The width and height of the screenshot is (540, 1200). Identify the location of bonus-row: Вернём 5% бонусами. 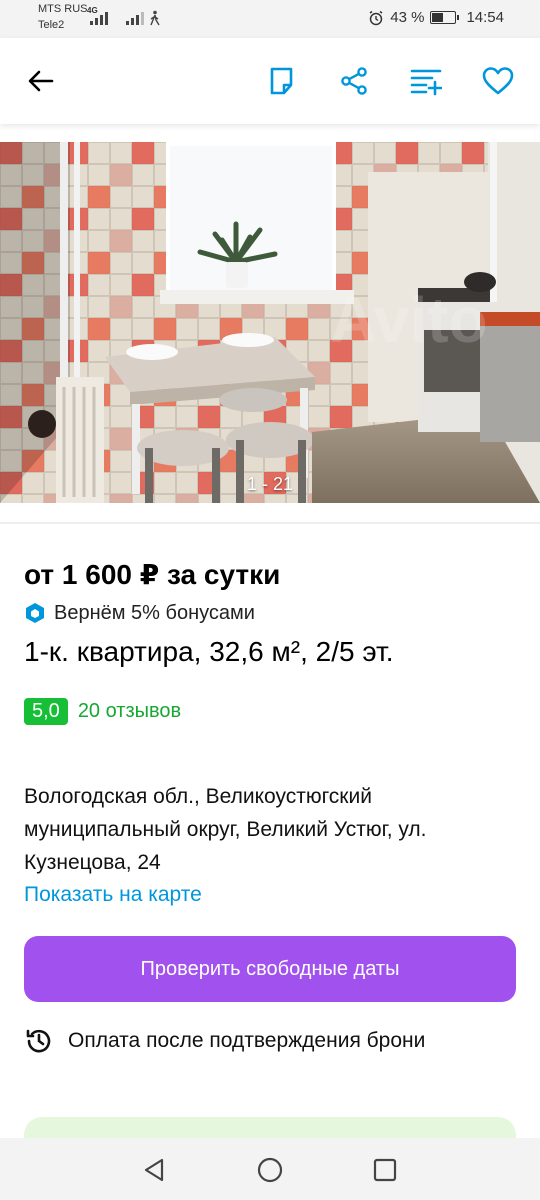
(139, 613).